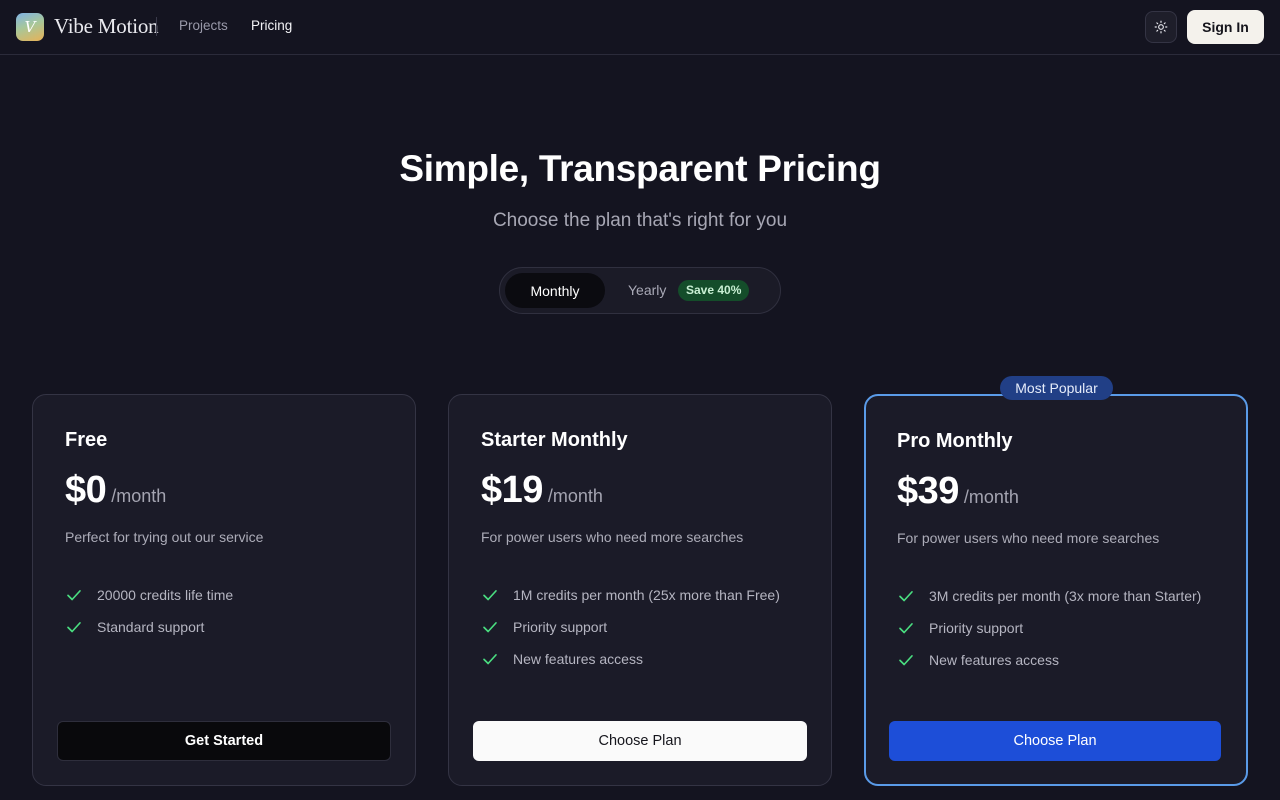 The width and height of the screenshot is (1280, 800). I want to click on toggle-yearly: Yearly, so click(647, 290).